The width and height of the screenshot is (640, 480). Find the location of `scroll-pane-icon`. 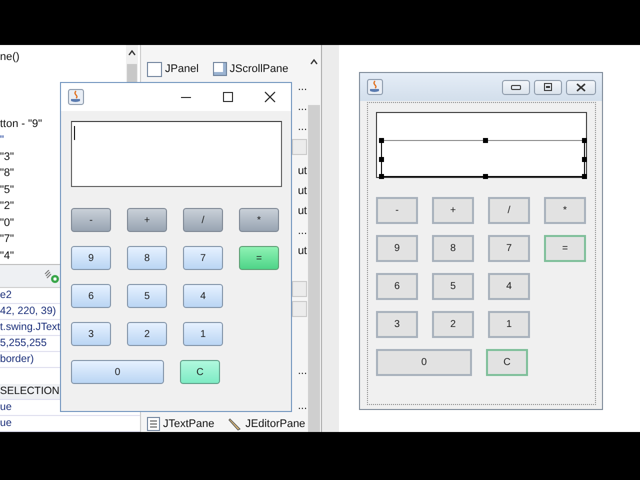

scroll-pane-icon is located at coordinates (219, 69).